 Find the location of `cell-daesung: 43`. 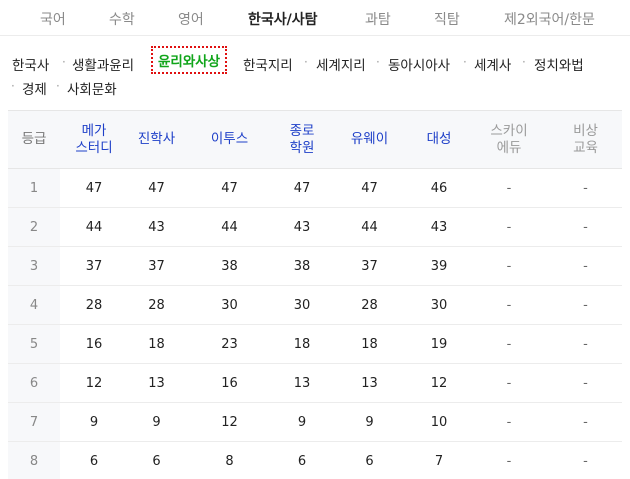

cell-daesung: 43 is located at coordinates (439, 227).